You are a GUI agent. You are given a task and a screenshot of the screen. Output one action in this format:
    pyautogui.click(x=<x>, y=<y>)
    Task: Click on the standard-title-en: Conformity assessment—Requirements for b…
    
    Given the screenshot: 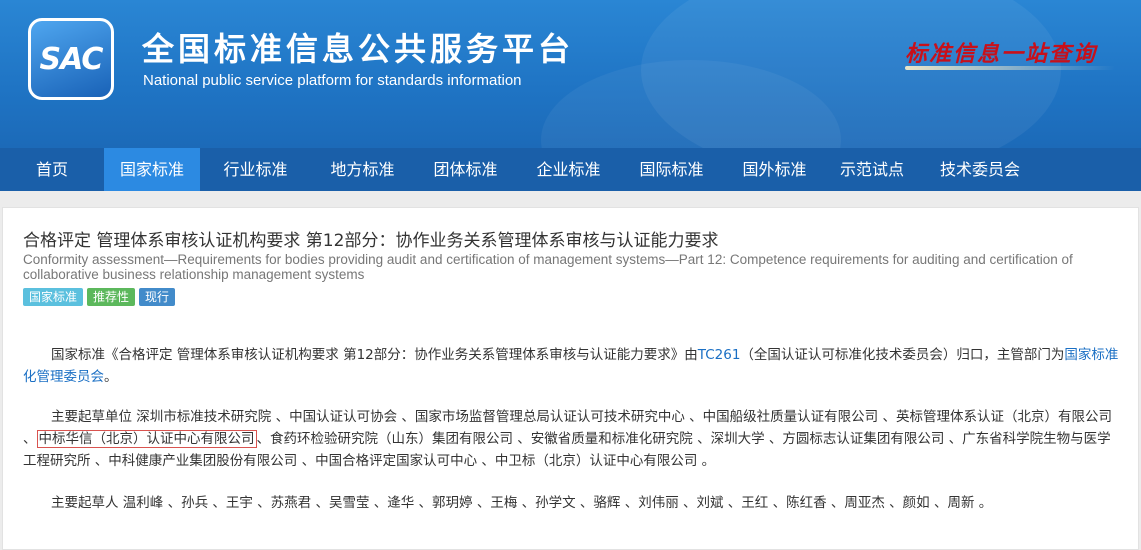 What is the action you would take?
    pyautogui.click(x=548, y=267)
    